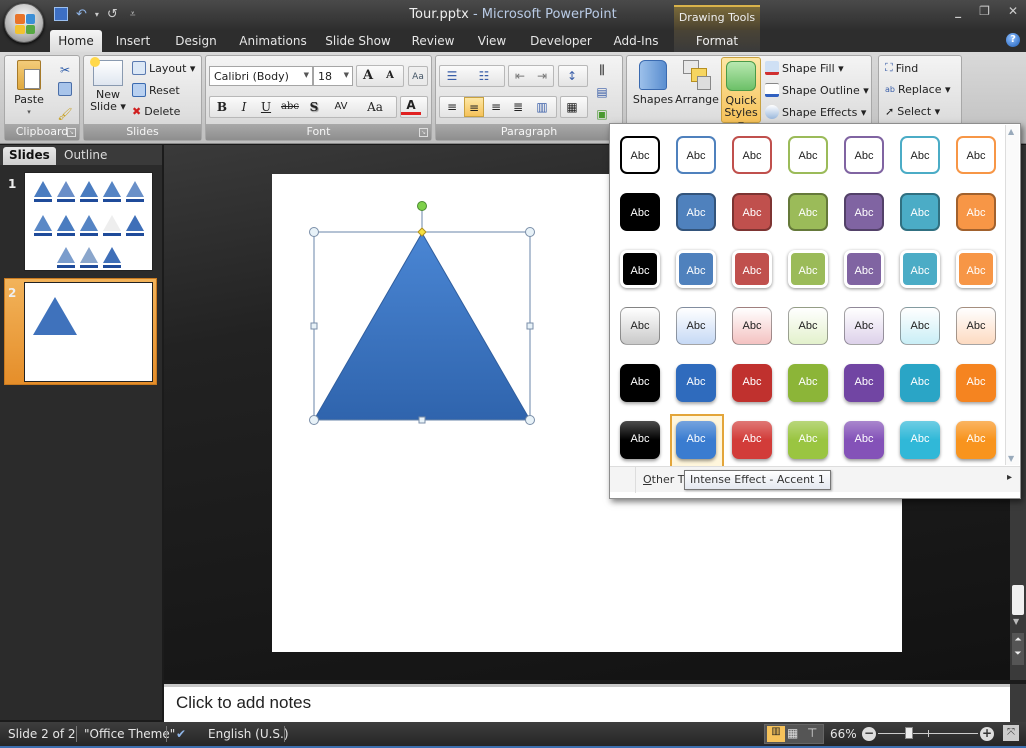 The height and width of the screenshot is (748, 1026). What do you see at coordinates (411, 106) in the screenshot?
I see `font-color-button: A` at bounding box center [411, 106].